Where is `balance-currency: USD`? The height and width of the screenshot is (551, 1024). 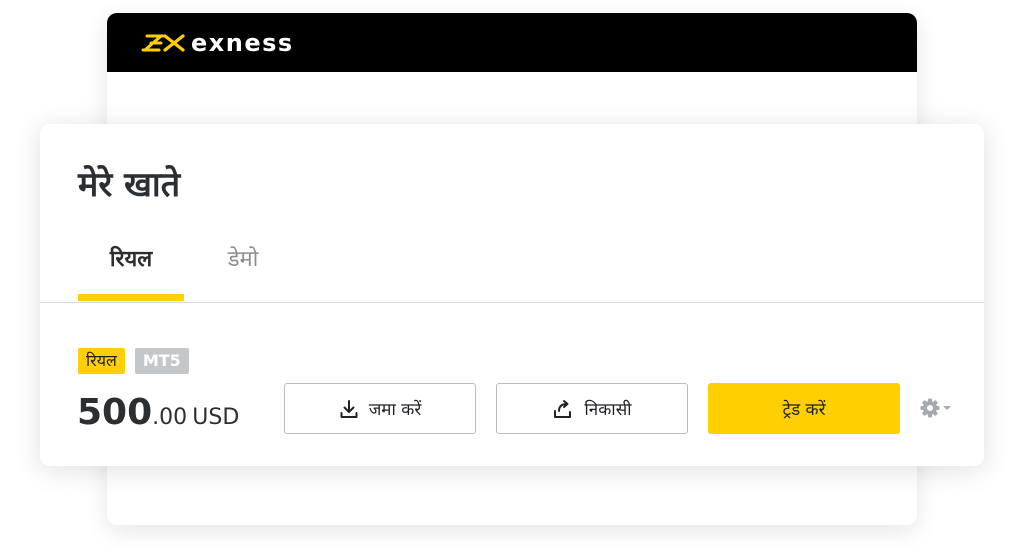
balance-currency: USD is located at coordinates (216, 417).